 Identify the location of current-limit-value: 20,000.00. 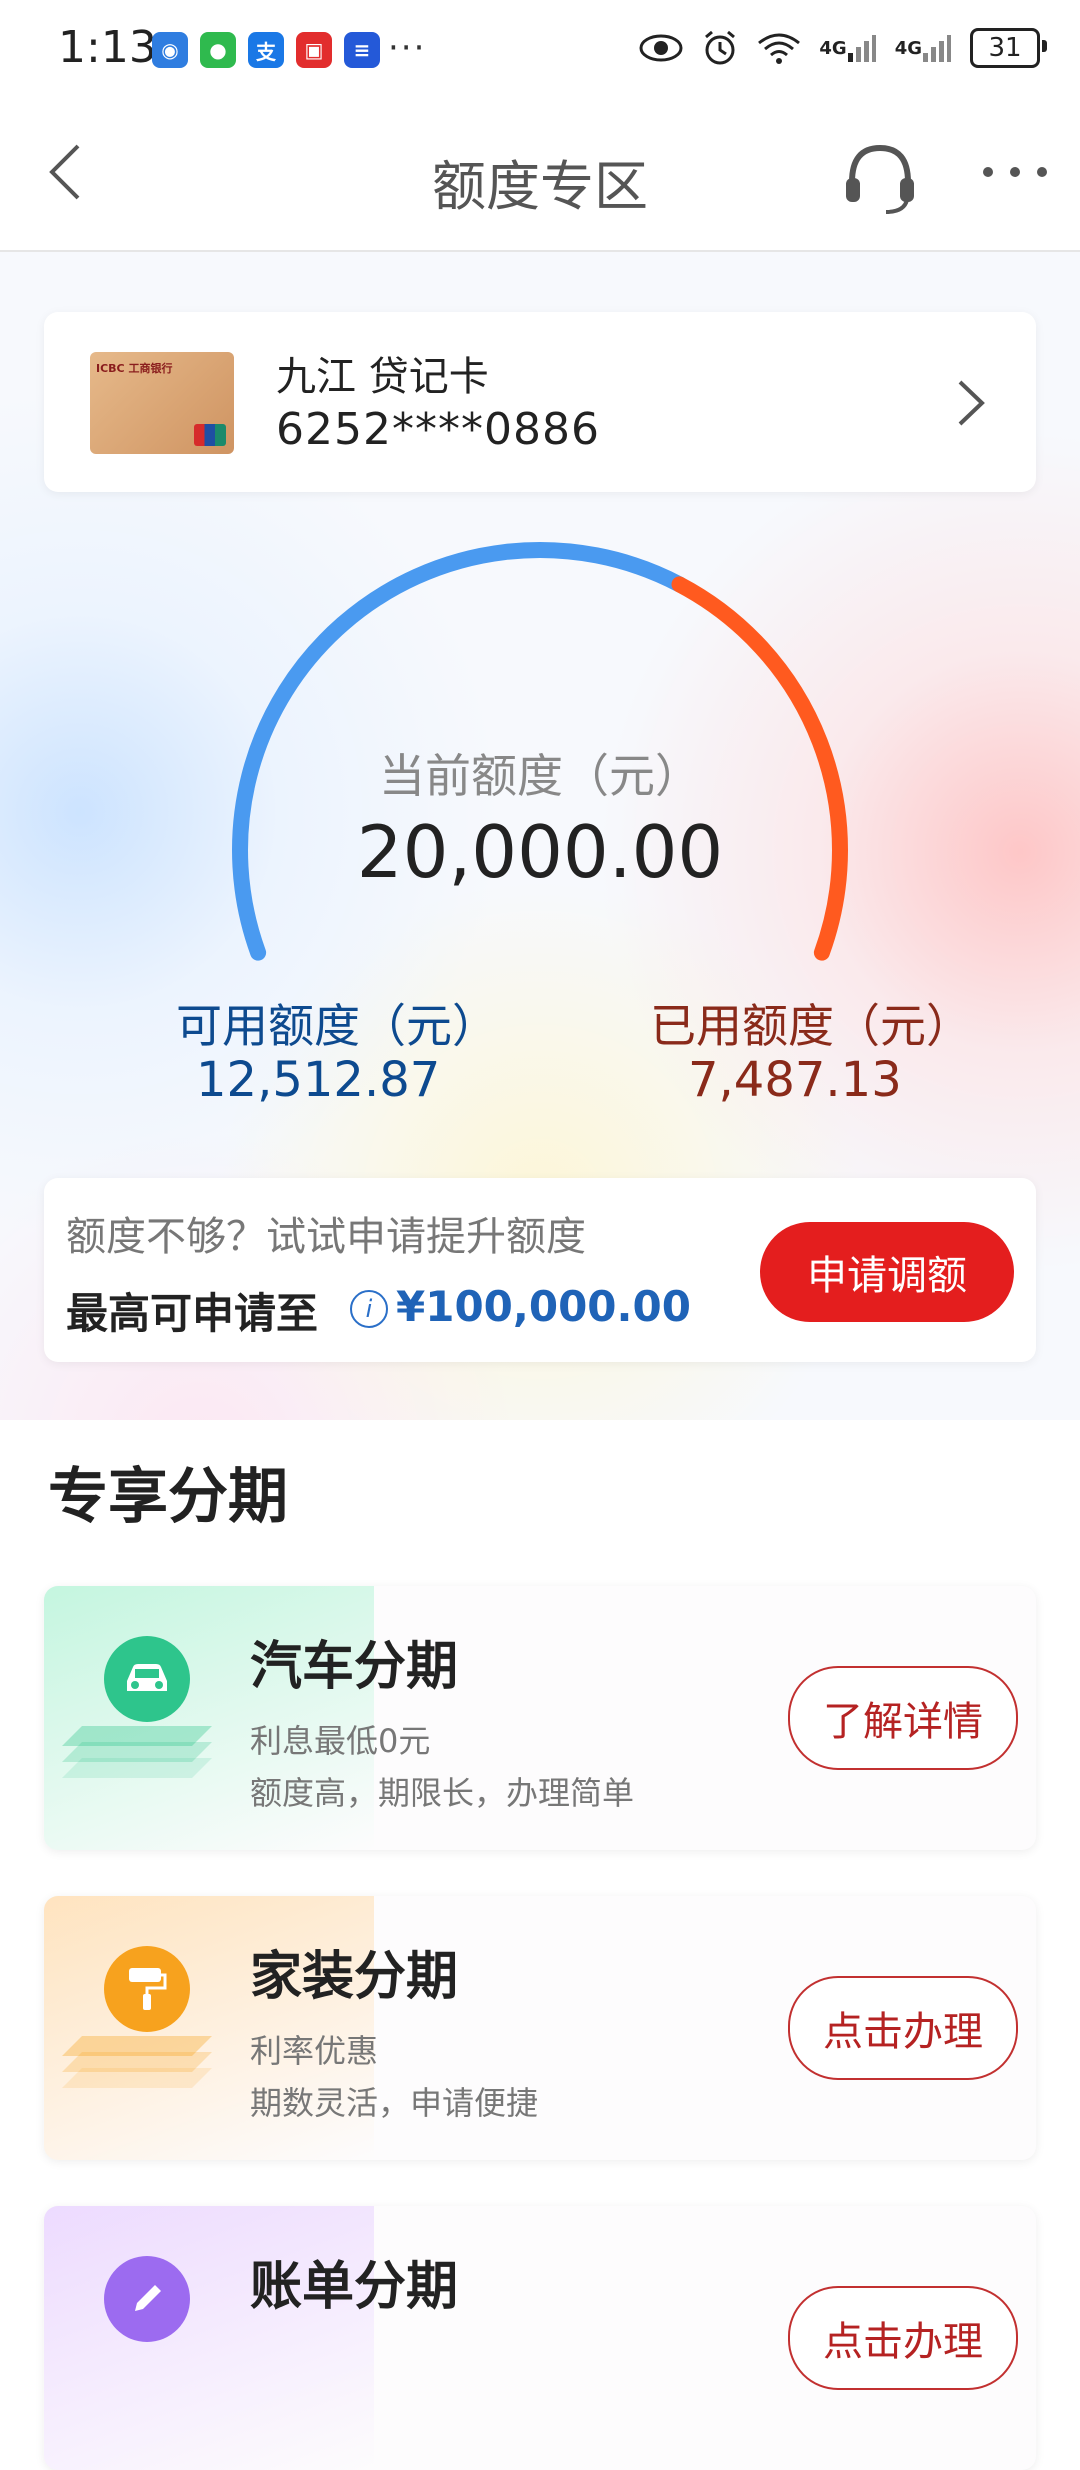
(540, 852).